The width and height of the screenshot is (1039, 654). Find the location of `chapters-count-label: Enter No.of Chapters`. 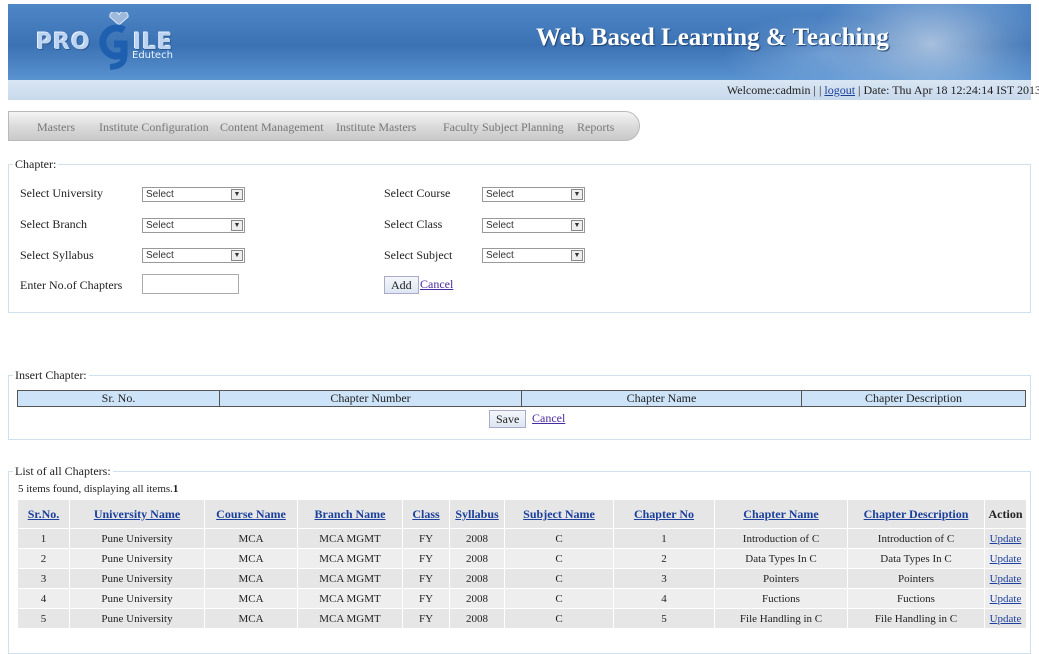

chapters-count-label: Enter No.of Chapters is located at coordinates (71, 285).